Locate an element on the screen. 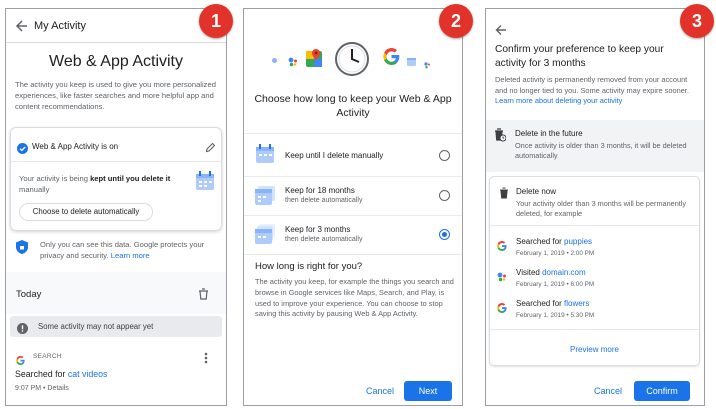  today-section: Today is located at coordinates (116, 293).